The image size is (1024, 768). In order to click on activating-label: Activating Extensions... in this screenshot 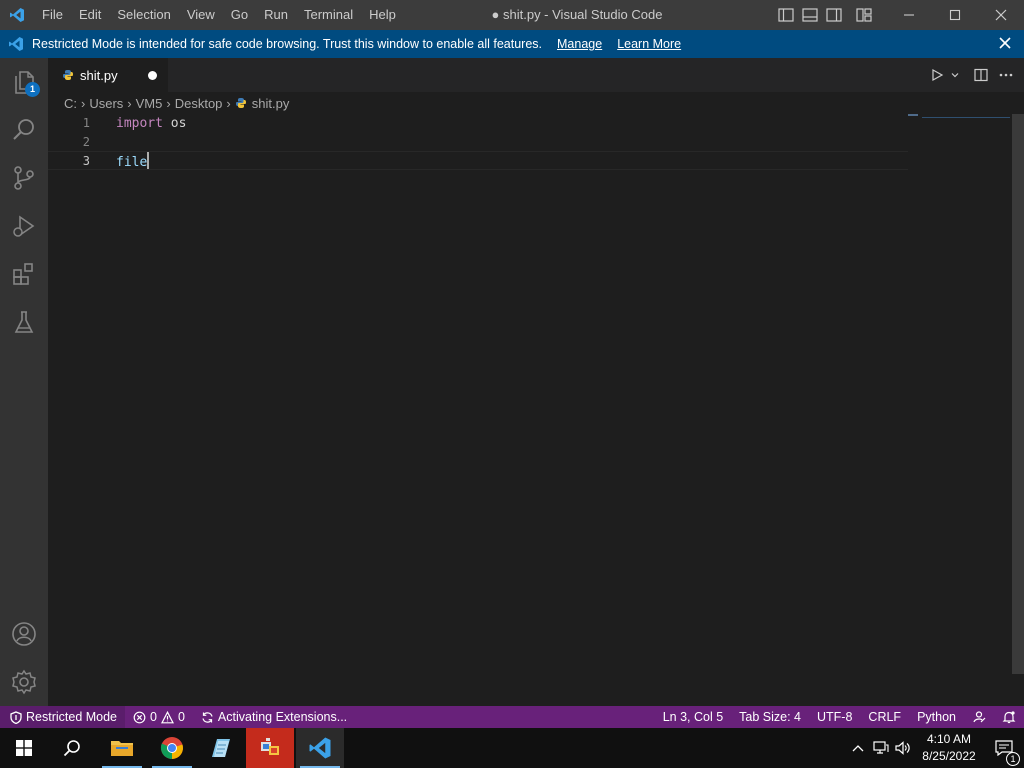, I will do `click(282, 717)`.